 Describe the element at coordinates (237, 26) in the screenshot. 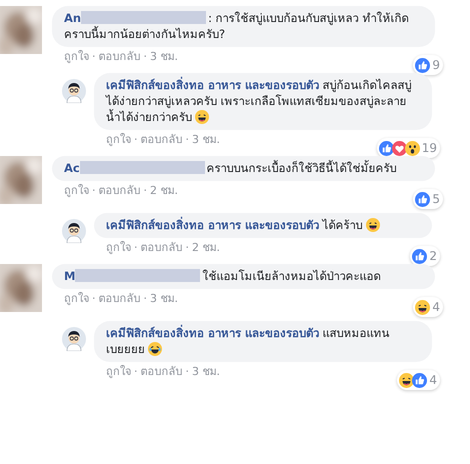

I see `comment-text: An : การใช้สบู่แบบก้อนกับสบู่เหลว ทำให้เกิดคราบนี้มากน้อยต่างกันไหมครับ?` at that location.